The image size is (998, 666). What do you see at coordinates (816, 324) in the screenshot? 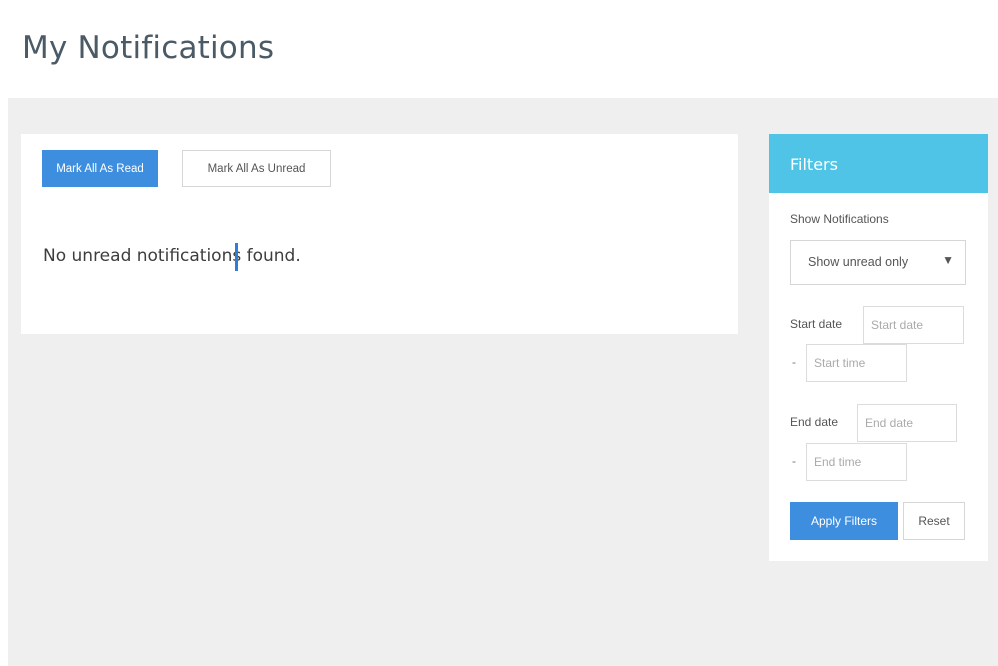
I see `start-date-label: Start date` at bounding box center [816, 324].